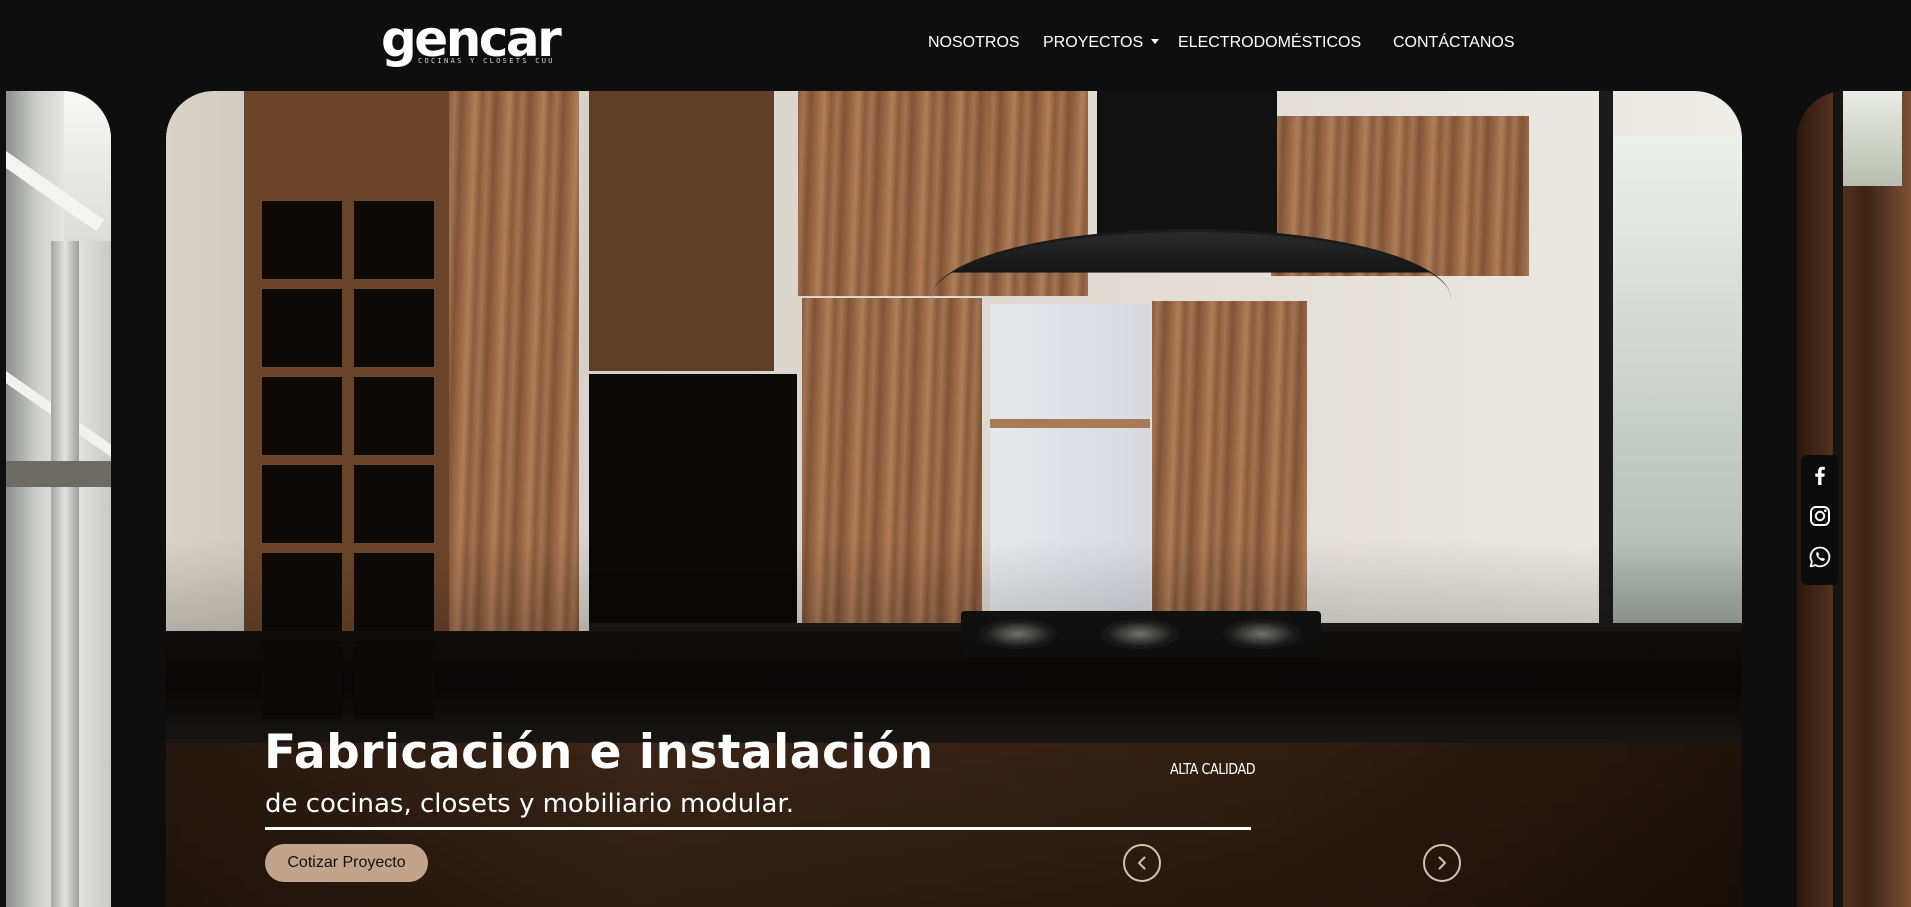 This screenshot has height=907, width=1911. I want to click on nav-item-label: CONTÁCTANOS, so click(1454, 42).